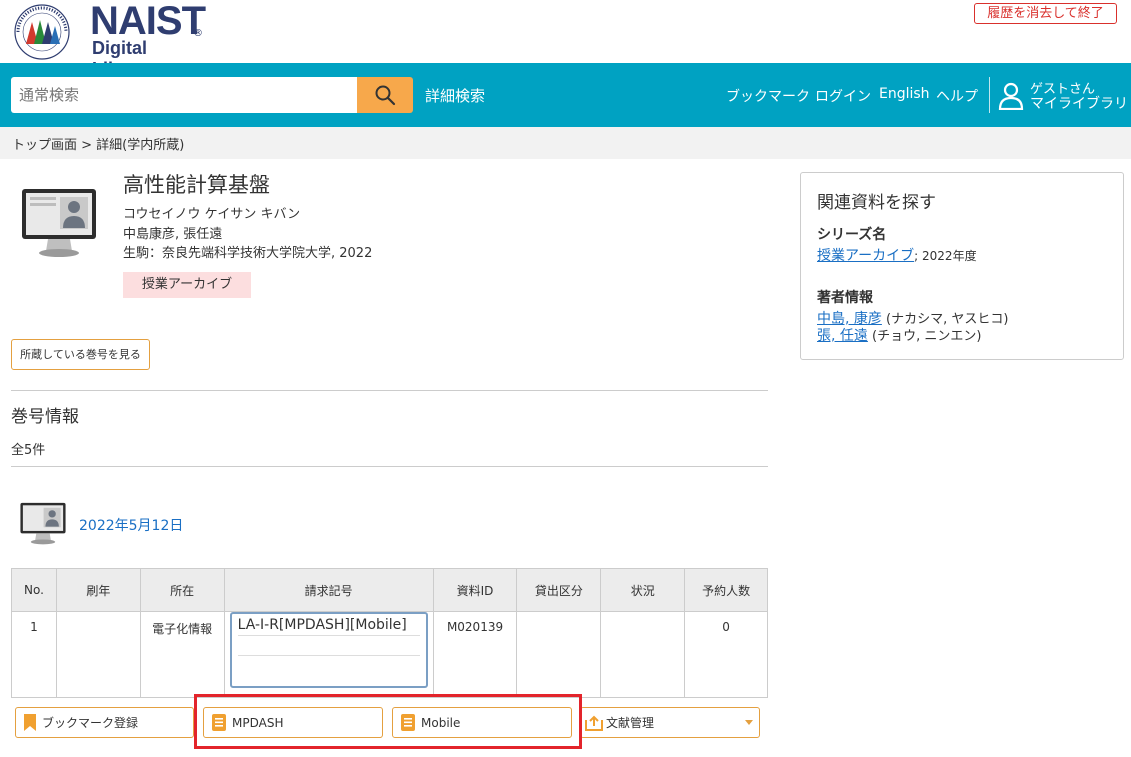 This screenshot has height=757, width=1131. I want to click on bookmark-register-button: ブックマーク登録, so click(104, 722).